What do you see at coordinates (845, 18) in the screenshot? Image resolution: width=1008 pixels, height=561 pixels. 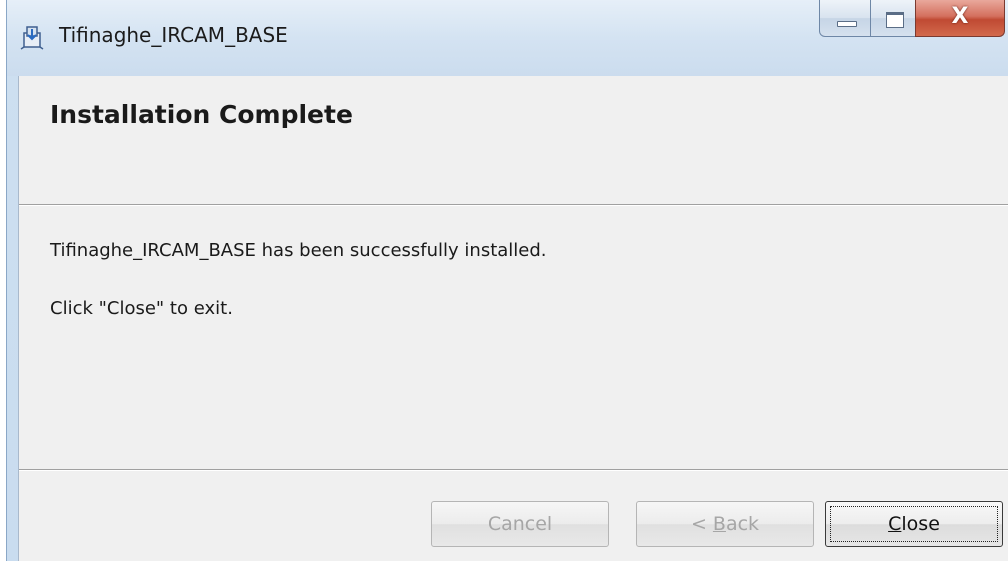 I see `minimize-button` at bounding box center [845, 18].